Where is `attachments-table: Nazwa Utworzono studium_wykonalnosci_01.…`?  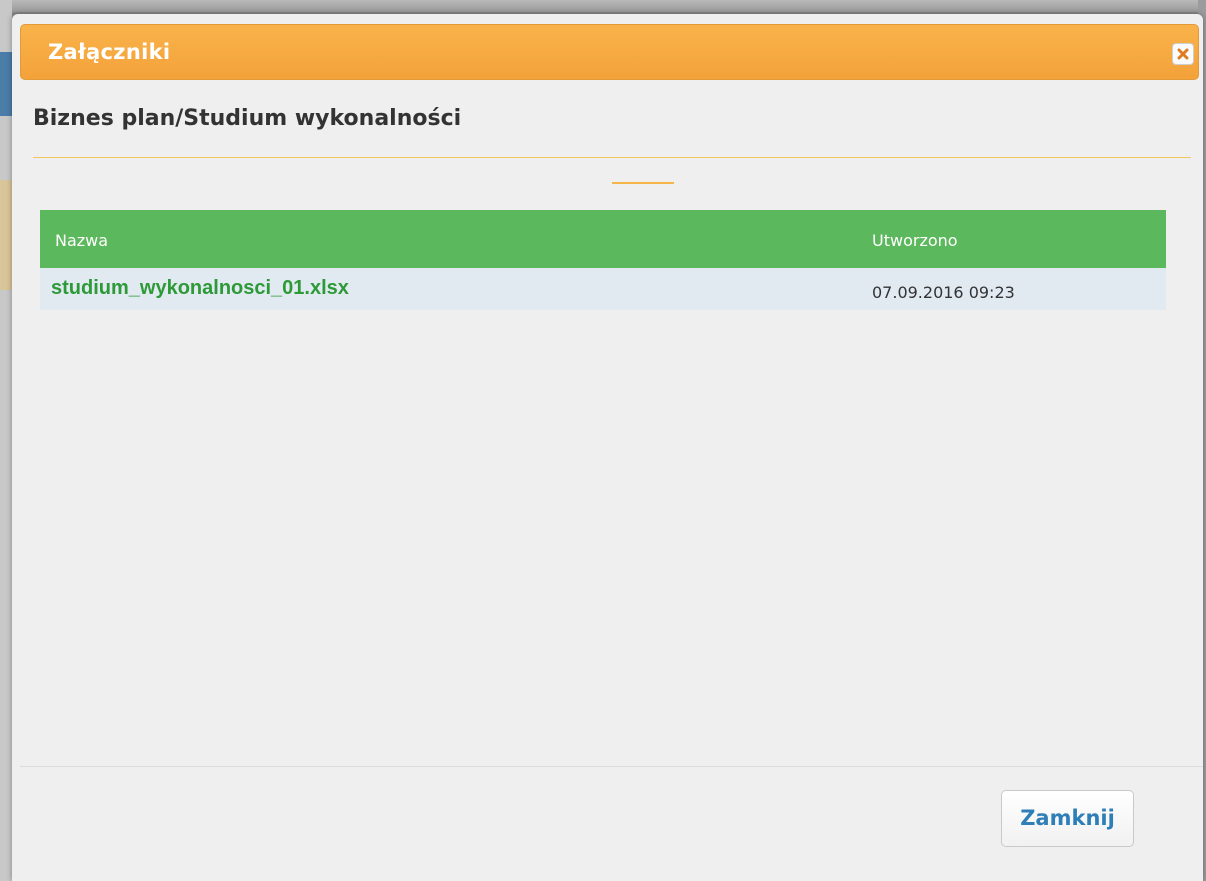
attachments-table: Nazwa Utworzono studium_wykonalnosci_01.… is located at coordinates (603, 260).